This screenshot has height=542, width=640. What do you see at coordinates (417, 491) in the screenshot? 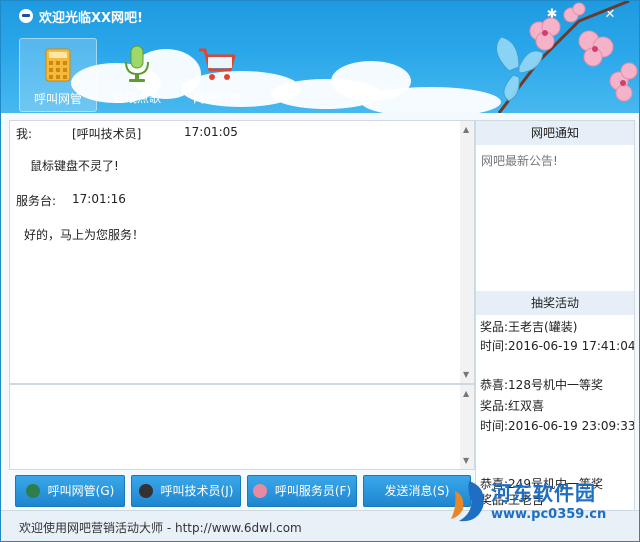
I see `send-message-label: 发送消息(S)` at bounding box center [417, 491].